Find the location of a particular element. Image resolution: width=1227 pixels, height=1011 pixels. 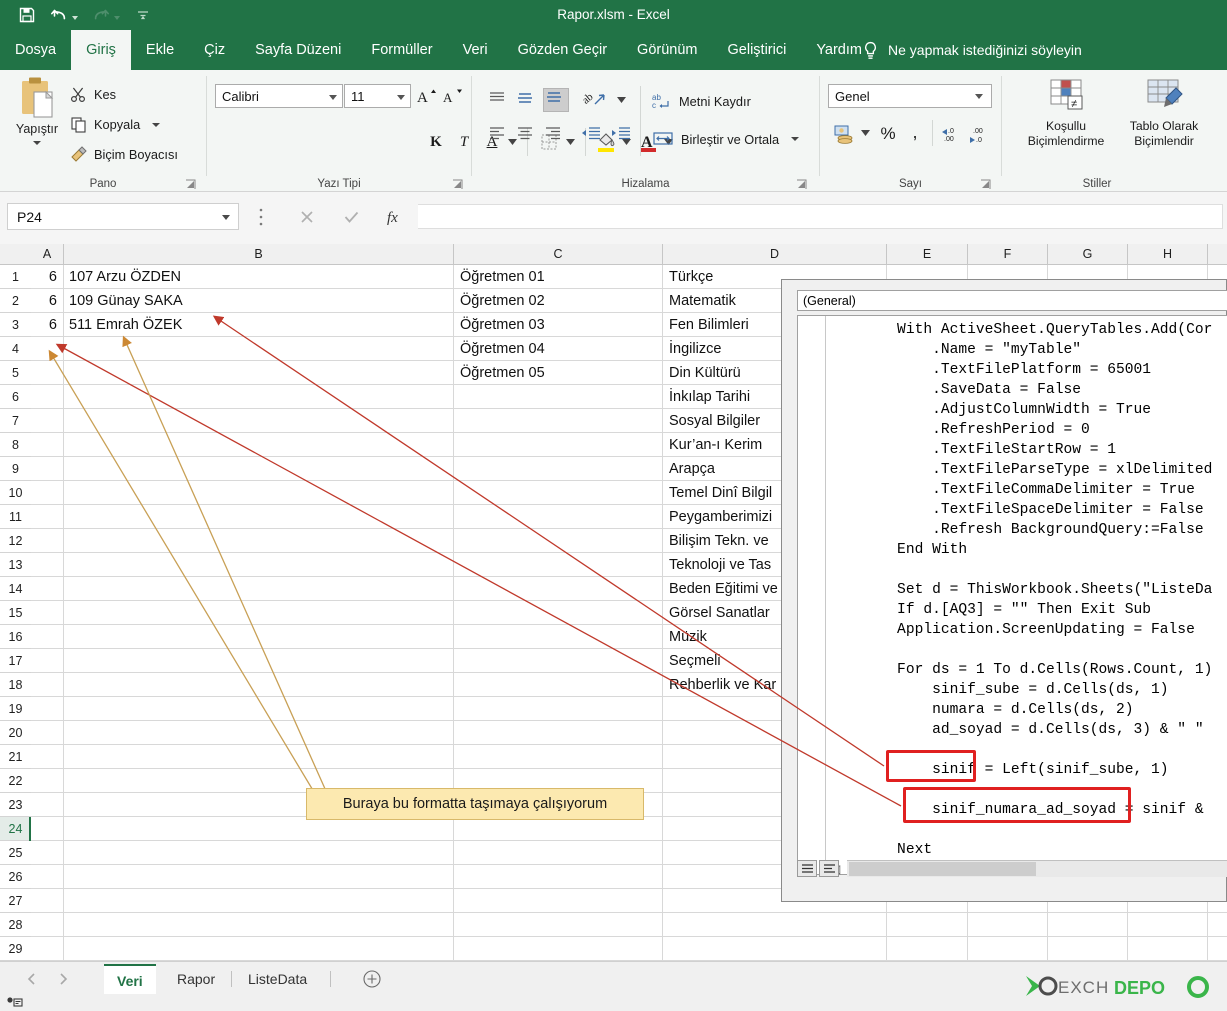

row-header-19: 19 is located at coordinates (15, 709).